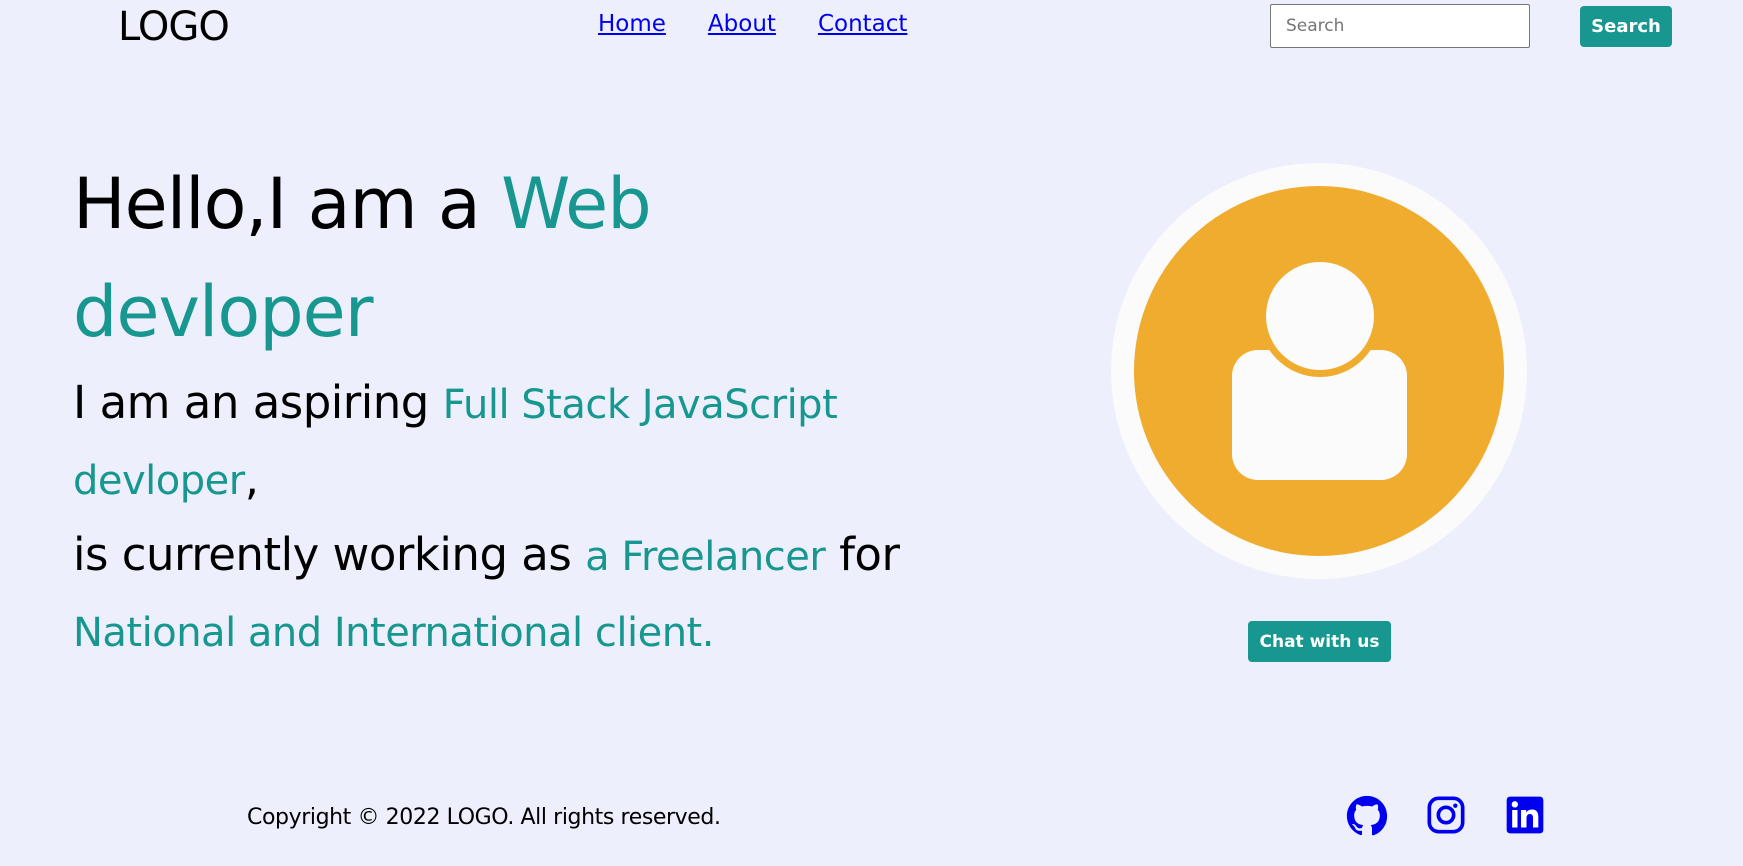 This screenshot has height=866, width=1743. What do you see at coordinates (862, 554) in the screenshot?
I see `hero-line-3-end: for` at bounding box center [862, 554].